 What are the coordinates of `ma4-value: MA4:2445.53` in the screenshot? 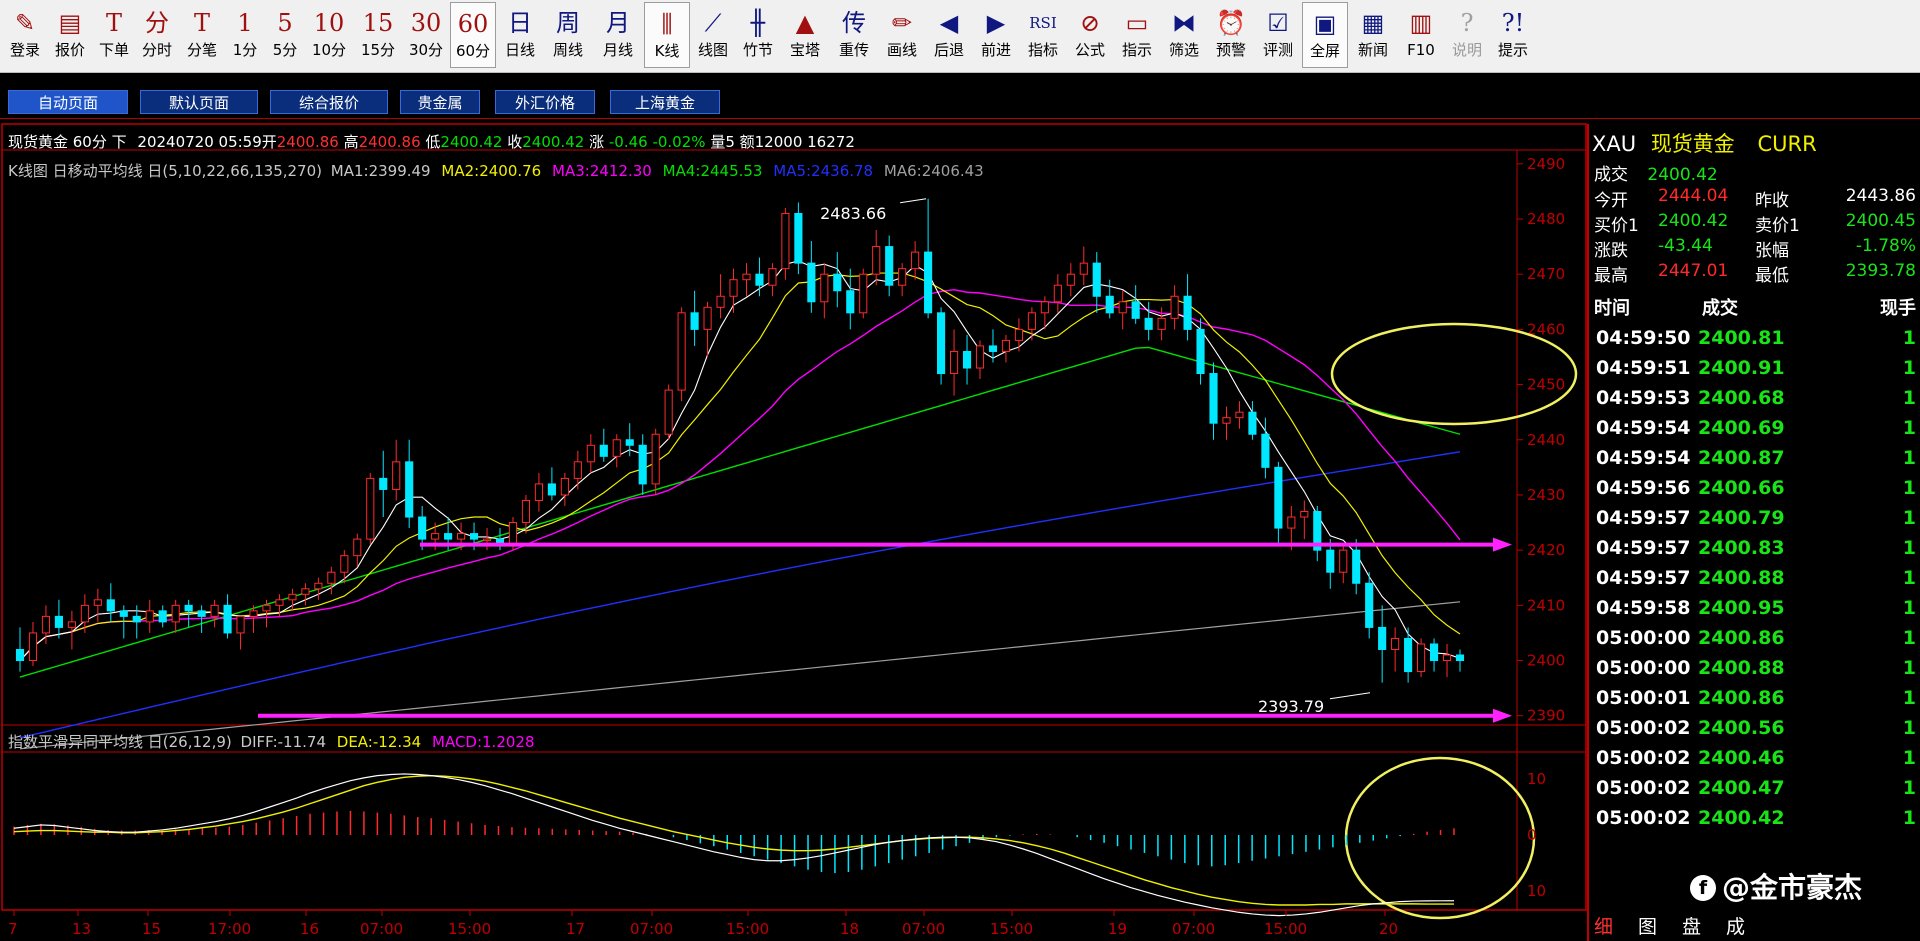 It's located at (712, 171).